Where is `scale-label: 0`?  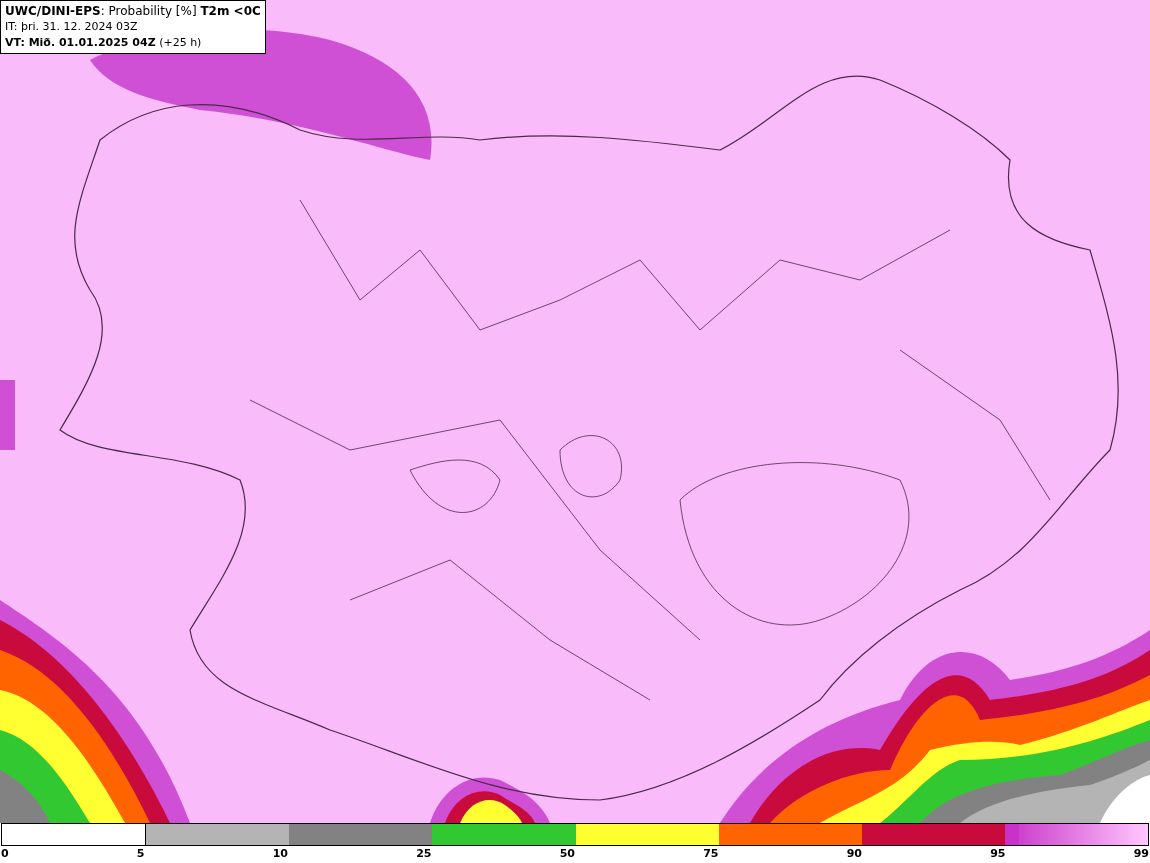 scale-label: 0 is located at coordinates (5, 854).